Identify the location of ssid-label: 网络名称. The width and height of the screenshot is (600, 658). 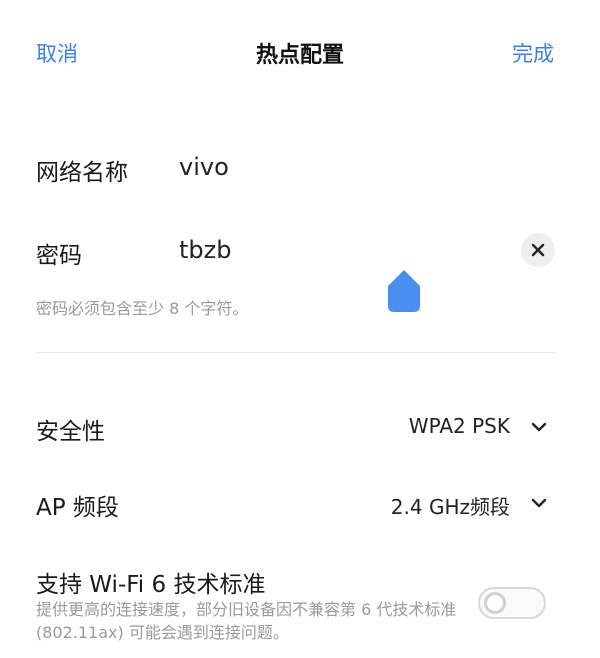
(82, 173).